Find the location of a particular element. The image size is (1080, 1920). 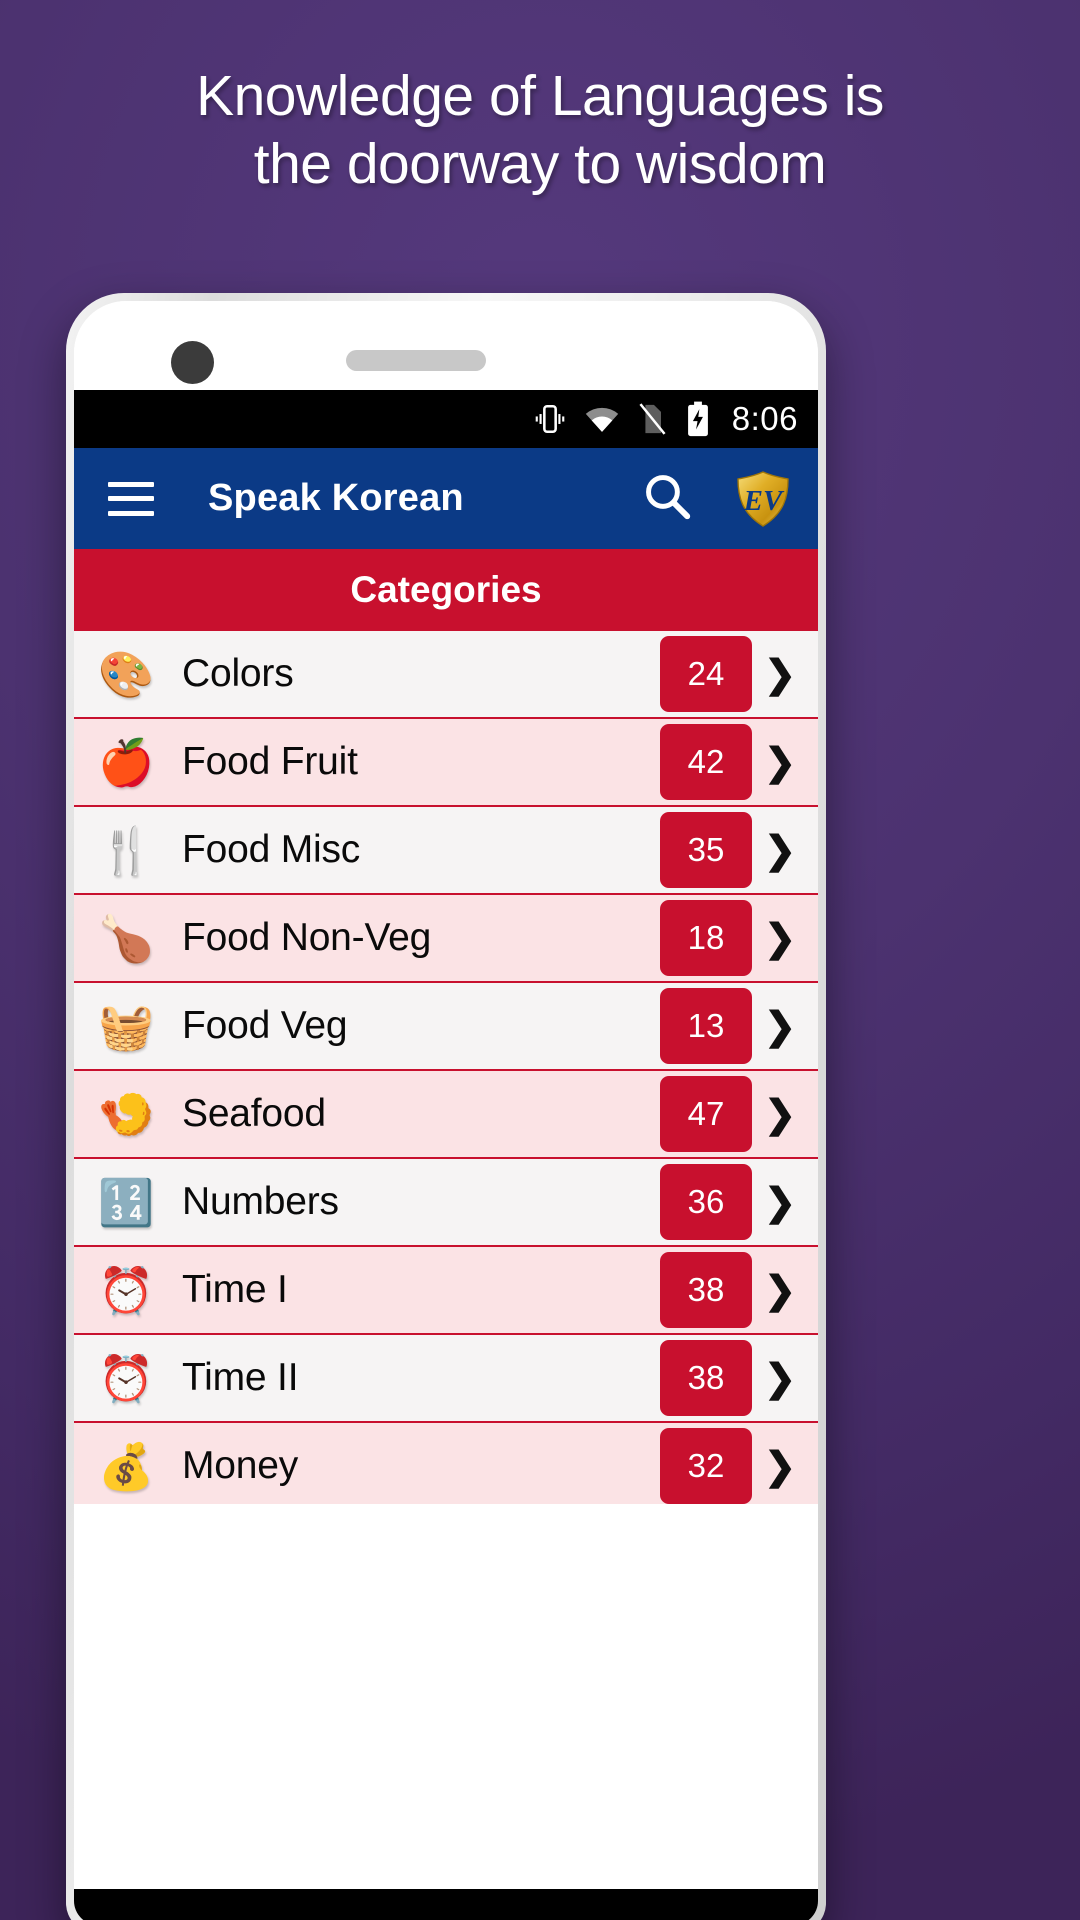

fork-knife-icon: 🍴 is located at coordinates (126, 850).